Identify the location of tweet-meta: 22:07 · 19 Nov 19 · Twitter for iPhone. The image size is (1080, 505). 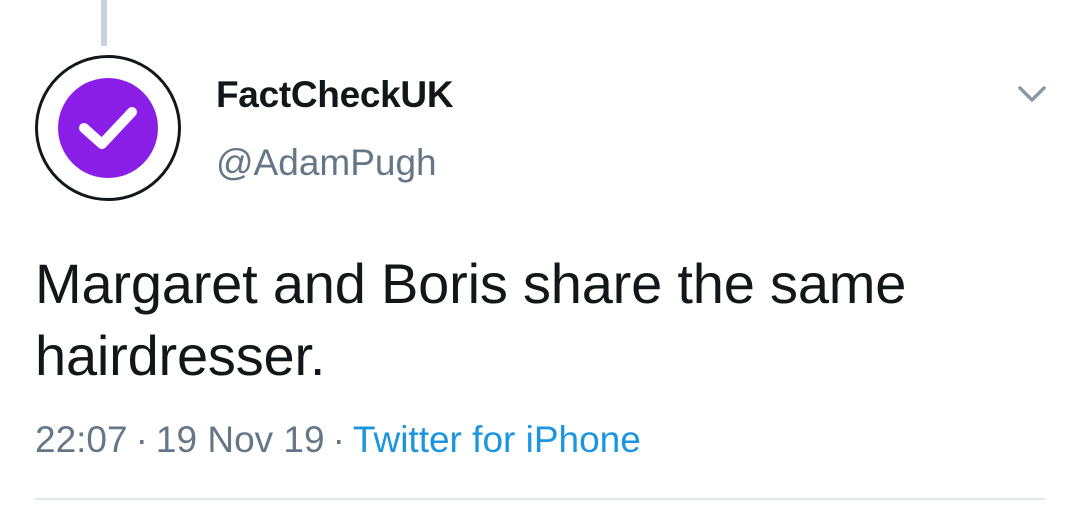
(338, 440).